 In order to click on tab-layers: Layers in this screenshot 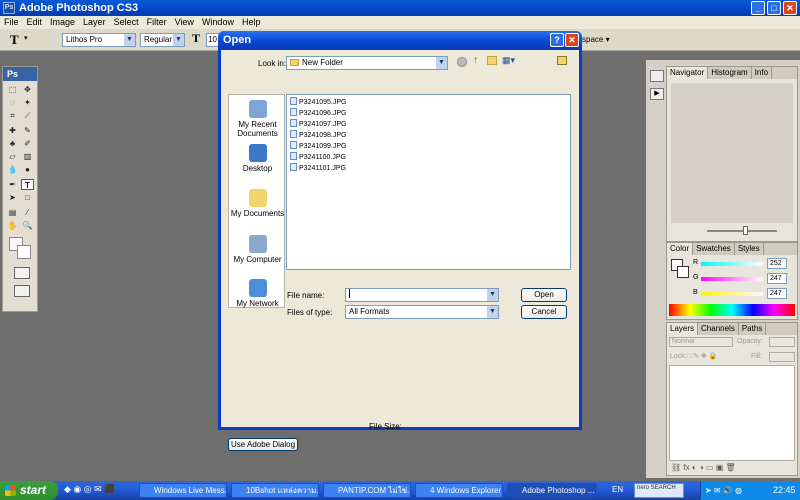, I will do `click(683, 329)`.